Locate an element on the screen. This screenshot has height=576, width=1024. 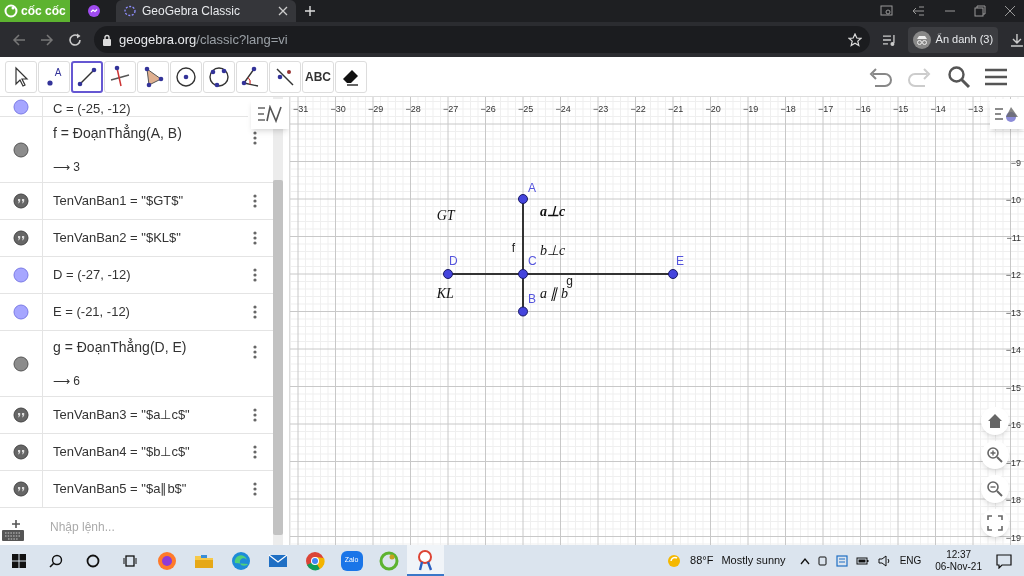
star-icon is located at coordinates (854, 39).